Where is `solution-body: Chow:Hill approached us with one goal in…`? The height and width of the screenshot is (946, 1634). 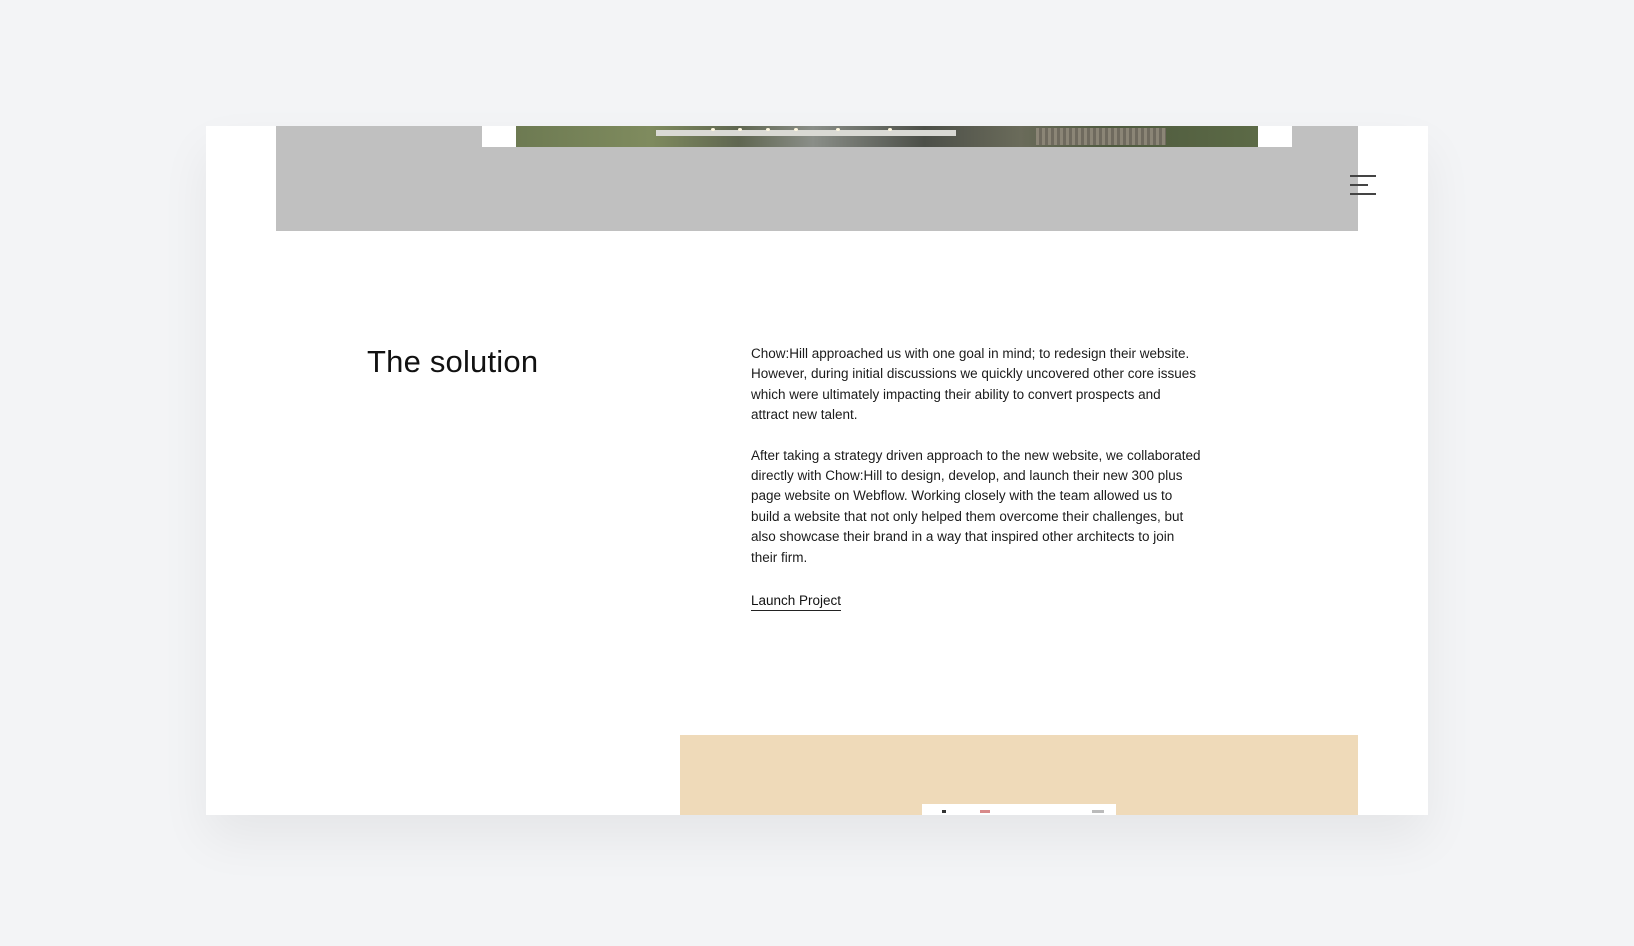
solution-body: Chow:Hill approached us with one goal in… is located at coordinates (976, 478).